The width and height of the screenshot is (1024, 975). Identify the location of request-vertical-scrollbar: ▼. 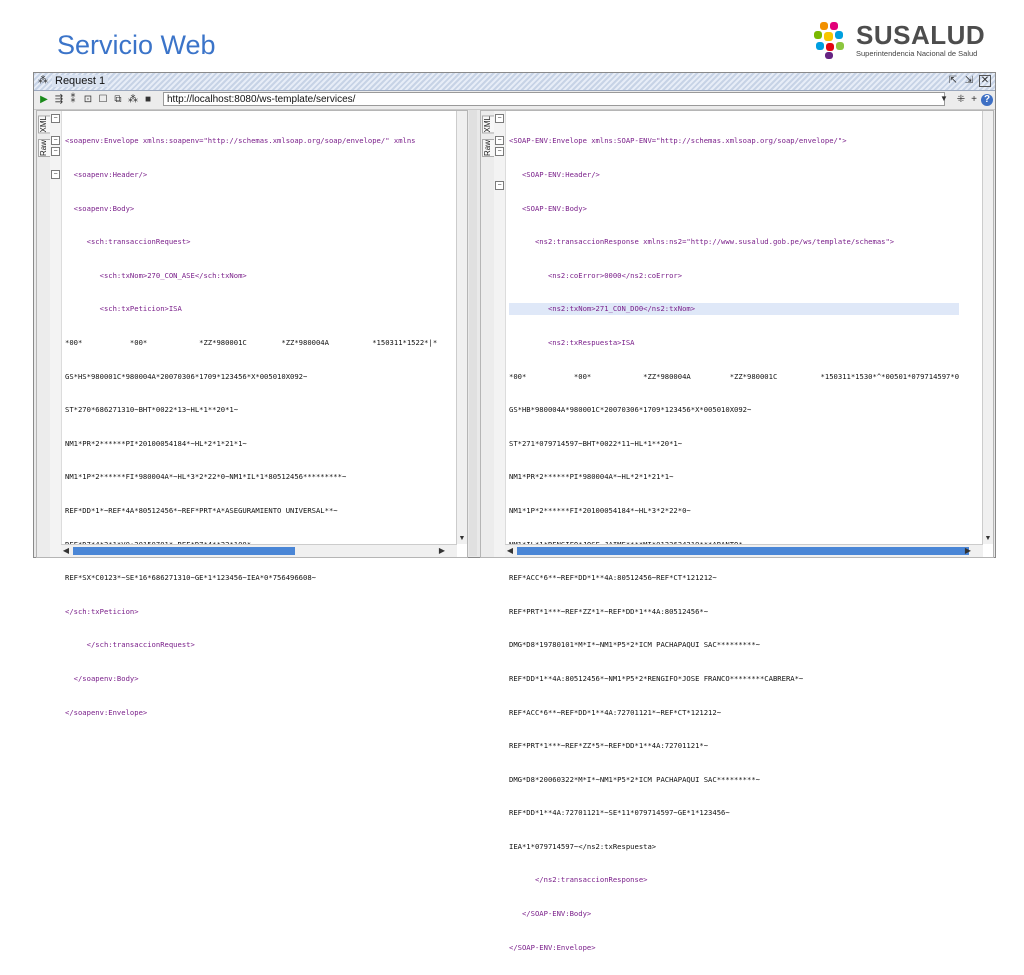
(461, 327).